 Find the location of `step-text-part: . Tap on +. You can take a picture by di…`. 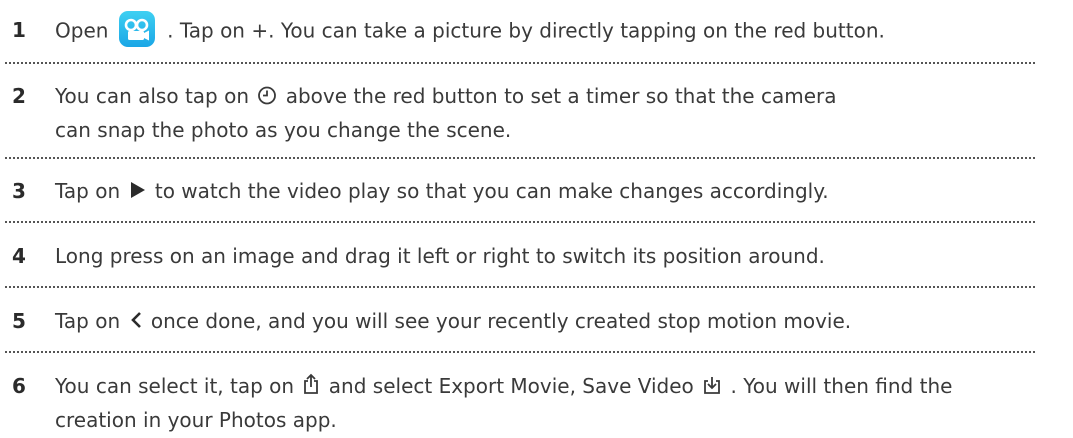

step-text-part: . Tap on +. You can take a picture by di… is located at coordinates (526, 30).